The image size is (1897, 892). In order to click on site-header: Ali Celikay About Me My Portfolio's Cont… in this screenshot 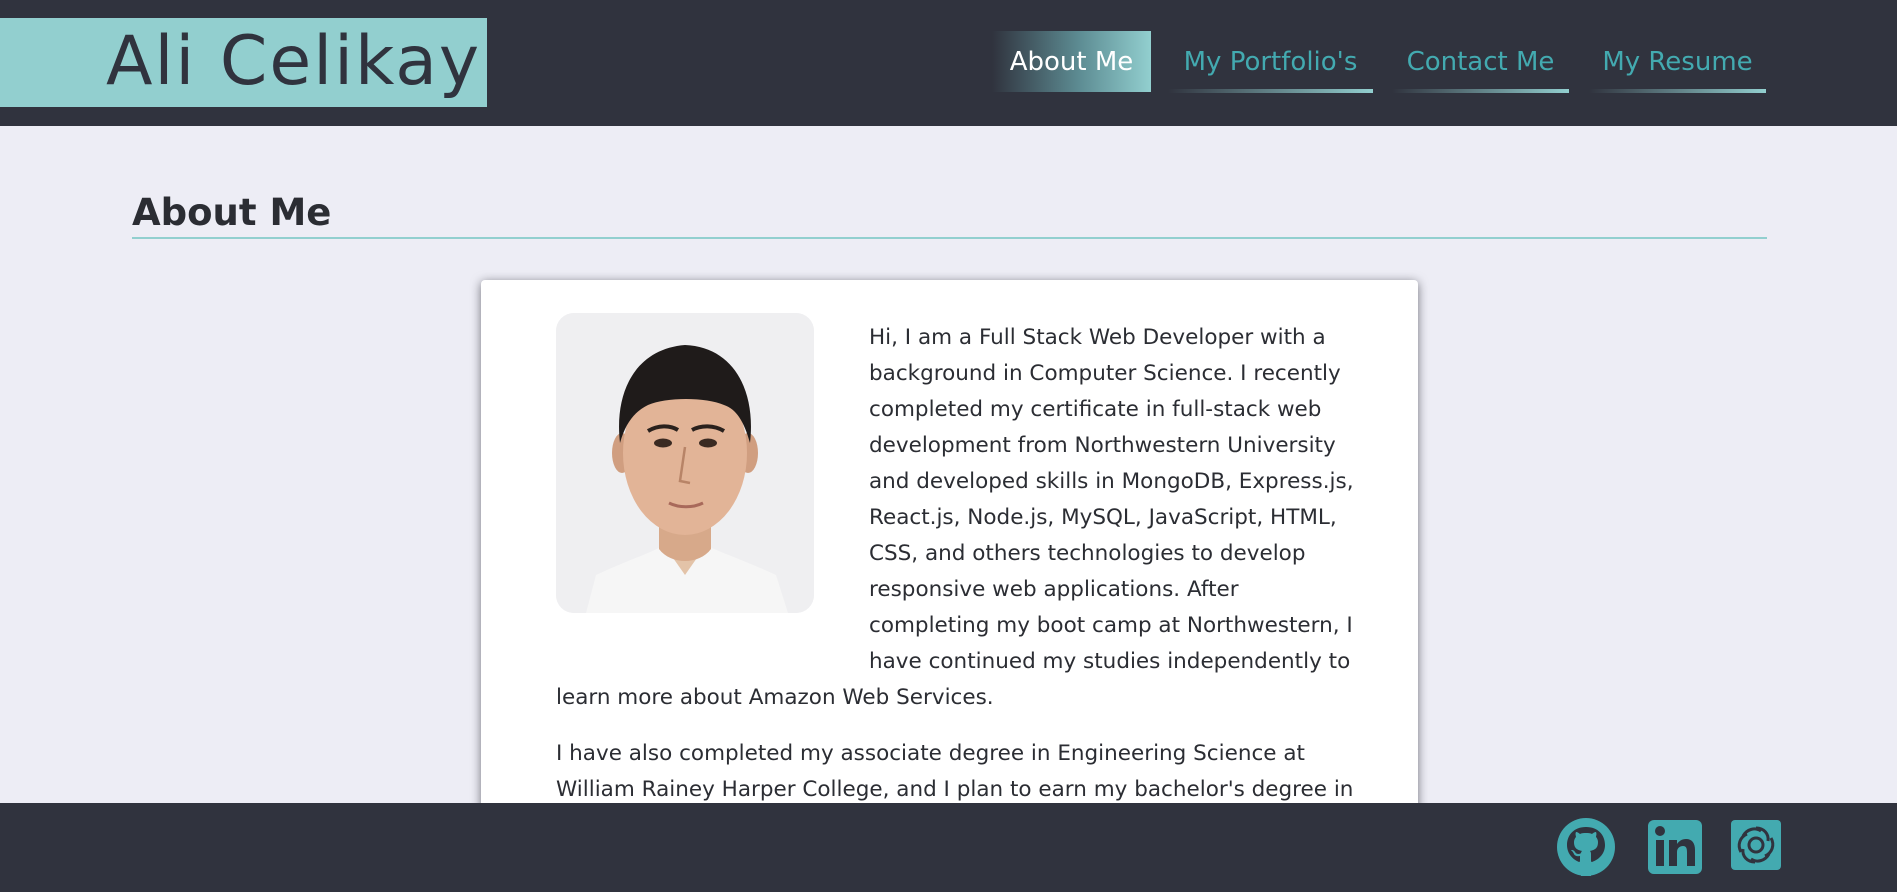, I will do `click(948, 63)`.